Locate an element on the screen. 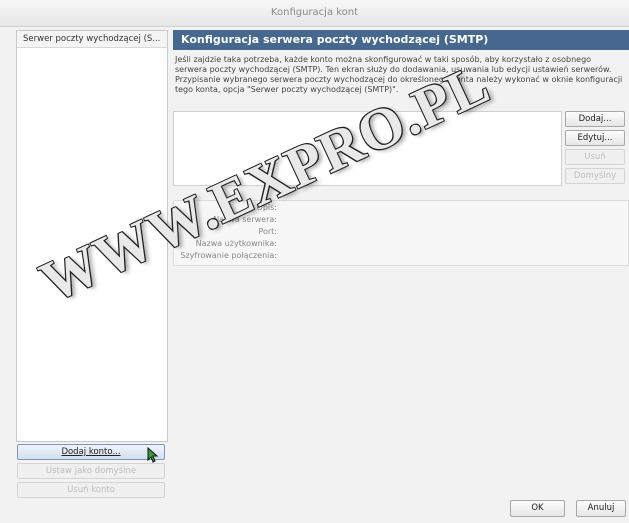  set-default-account-button: Ustaw jako domyślne is located at coordinates (91, 471).